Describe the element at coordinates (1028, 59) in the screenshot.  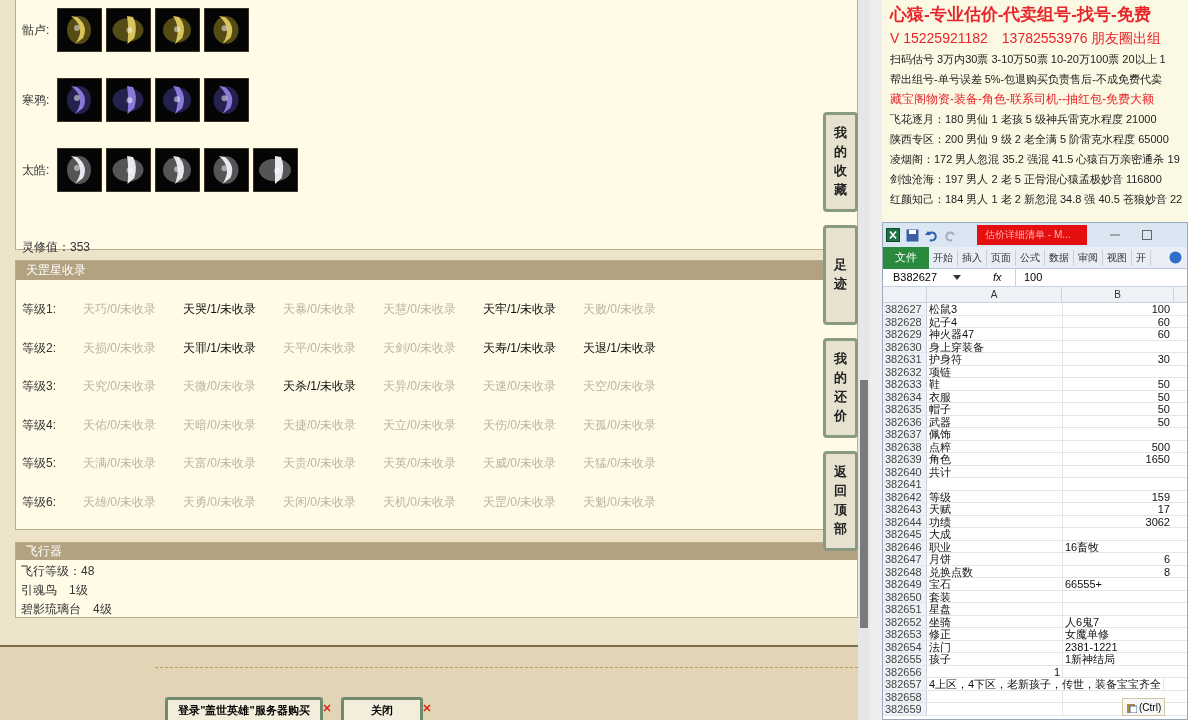
I see `document-line: 扫码估号 3万内30票 3-10万50票 10-20万100票 20以上 1` at that location.